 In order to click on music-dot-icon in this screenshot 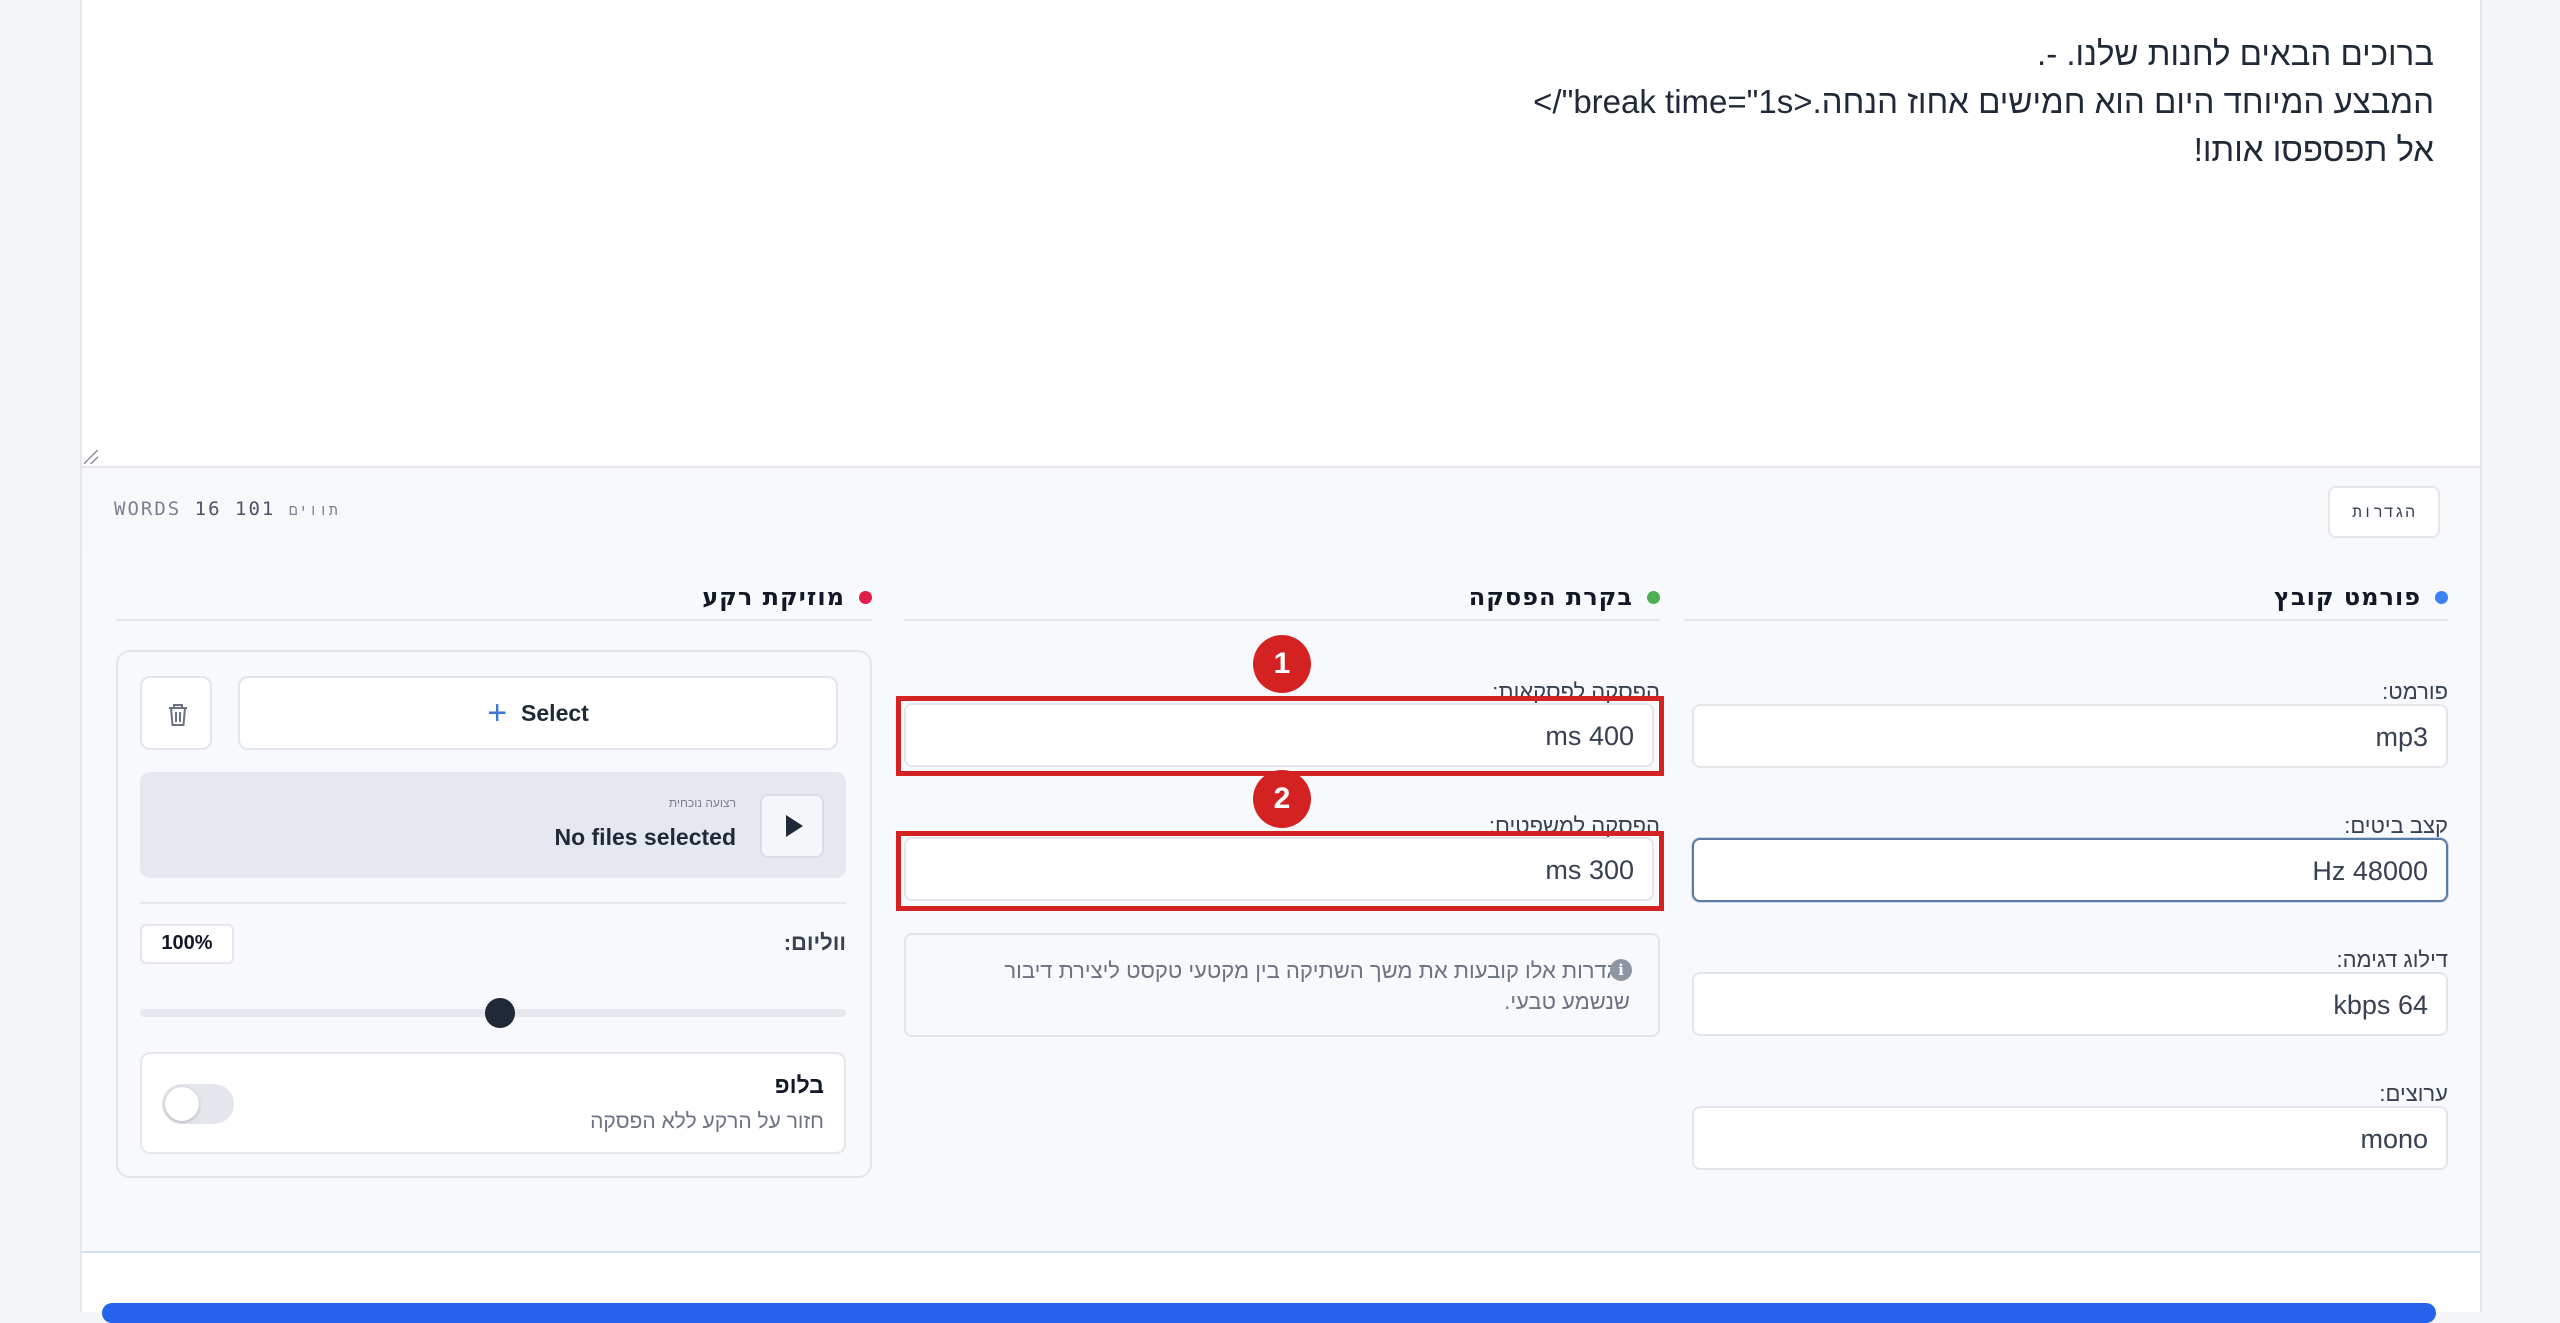, I will do `click(865, 597)`.